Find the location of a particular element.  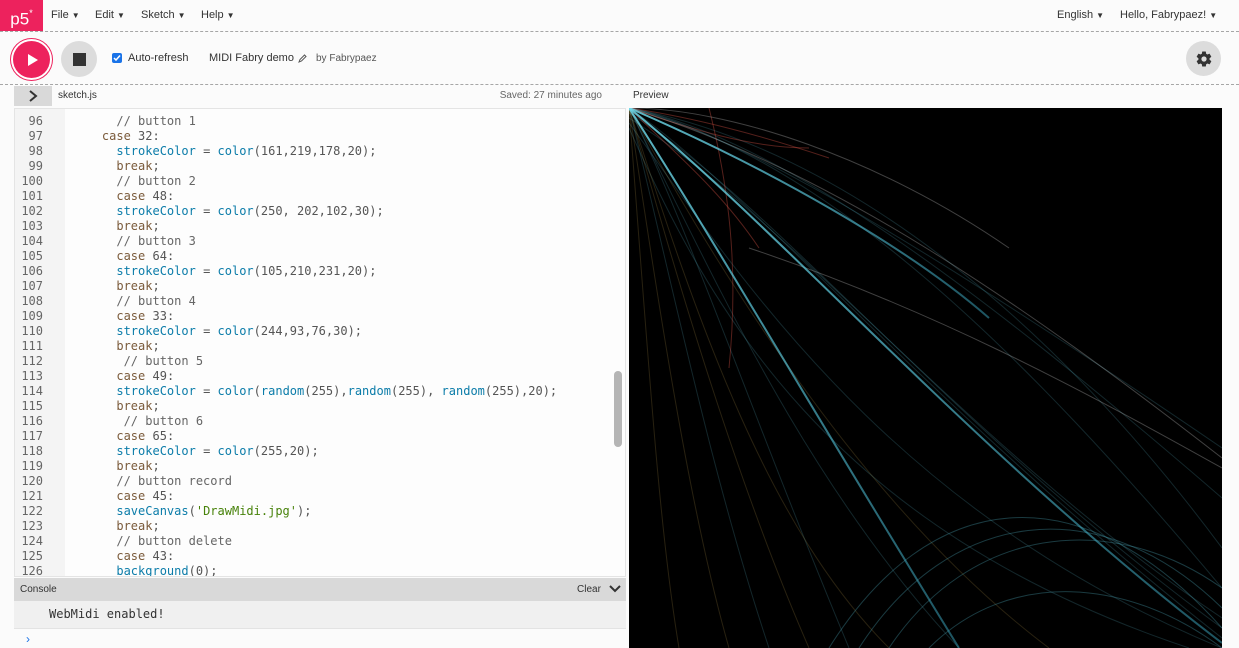

code-line: 103 break; is located at coordinates (315, 226).